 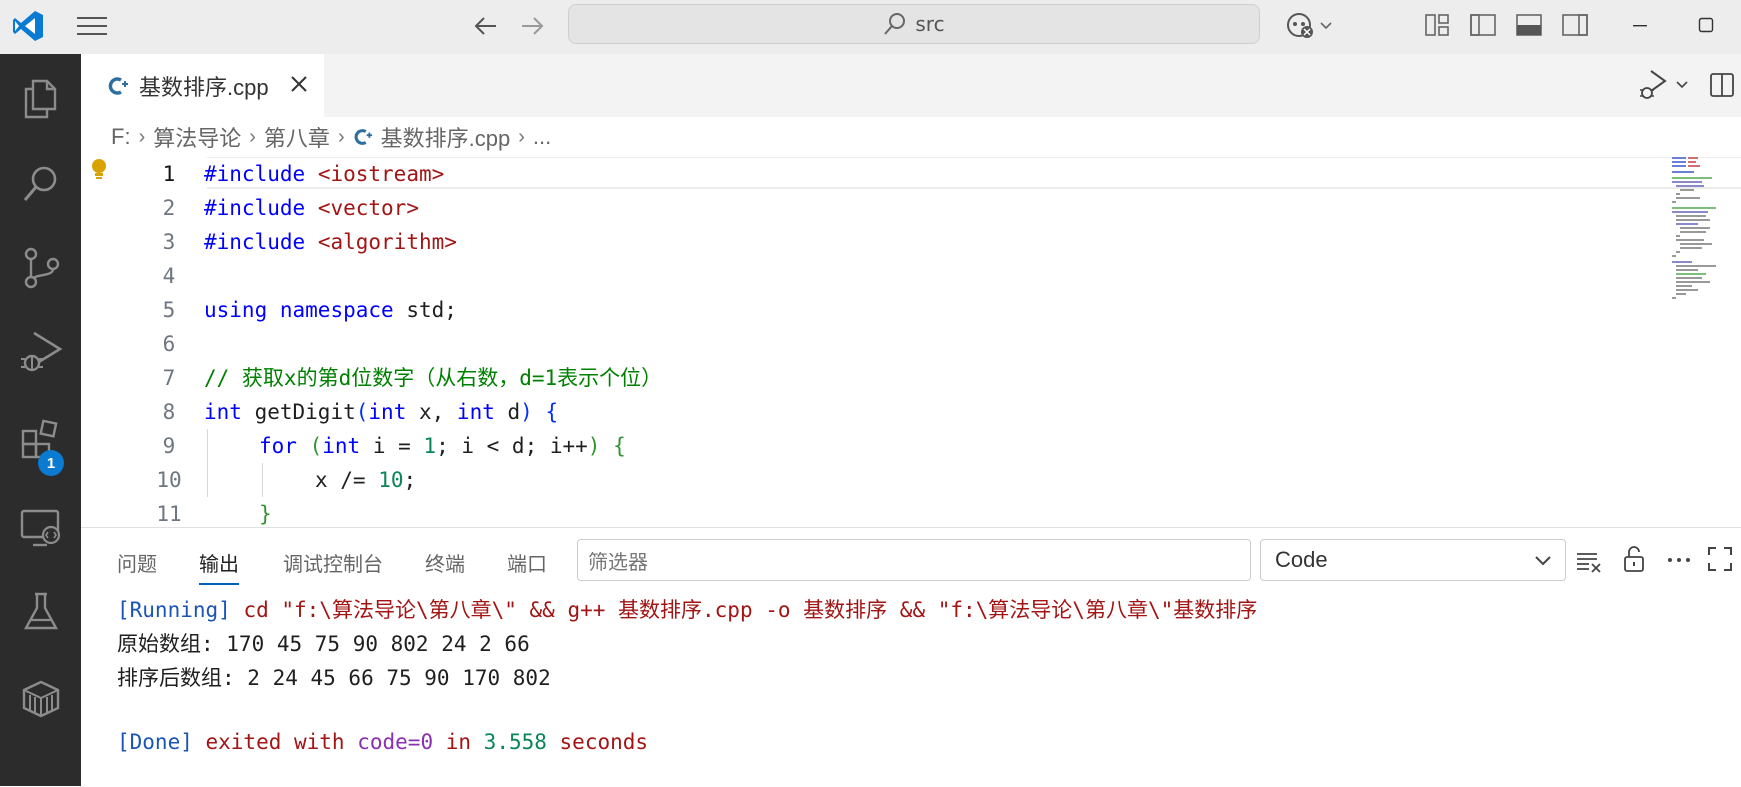 I want to click on title-bar: src, so click(x=870, y=27).